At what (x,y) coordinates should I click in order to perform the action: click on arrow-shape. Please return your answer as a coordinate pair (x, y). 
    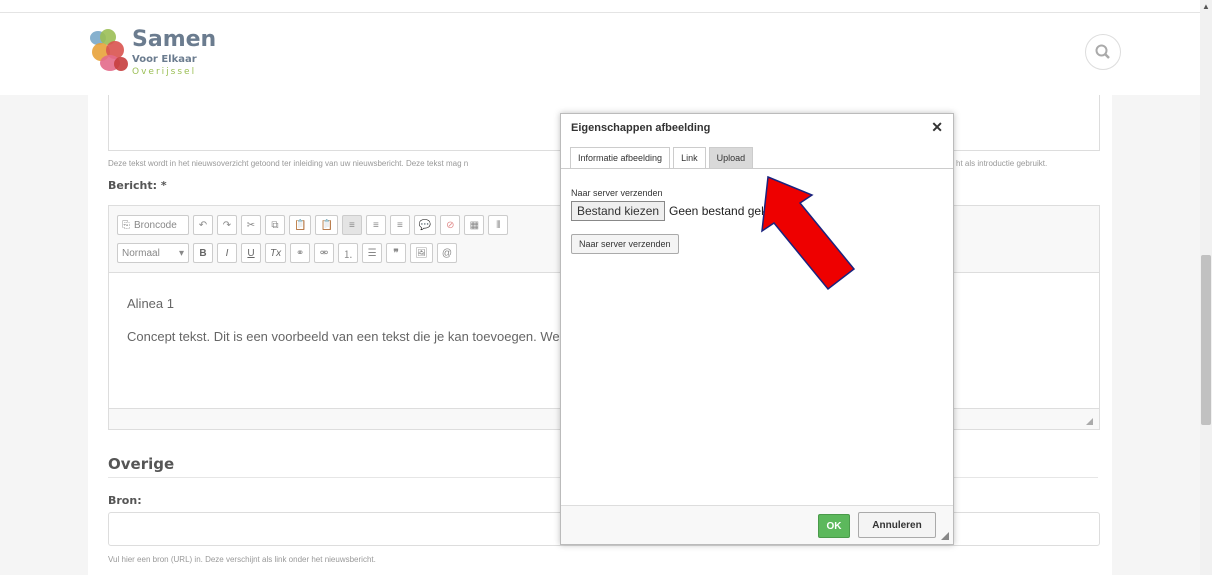
    Looking at the image, I should click on (808, 233).